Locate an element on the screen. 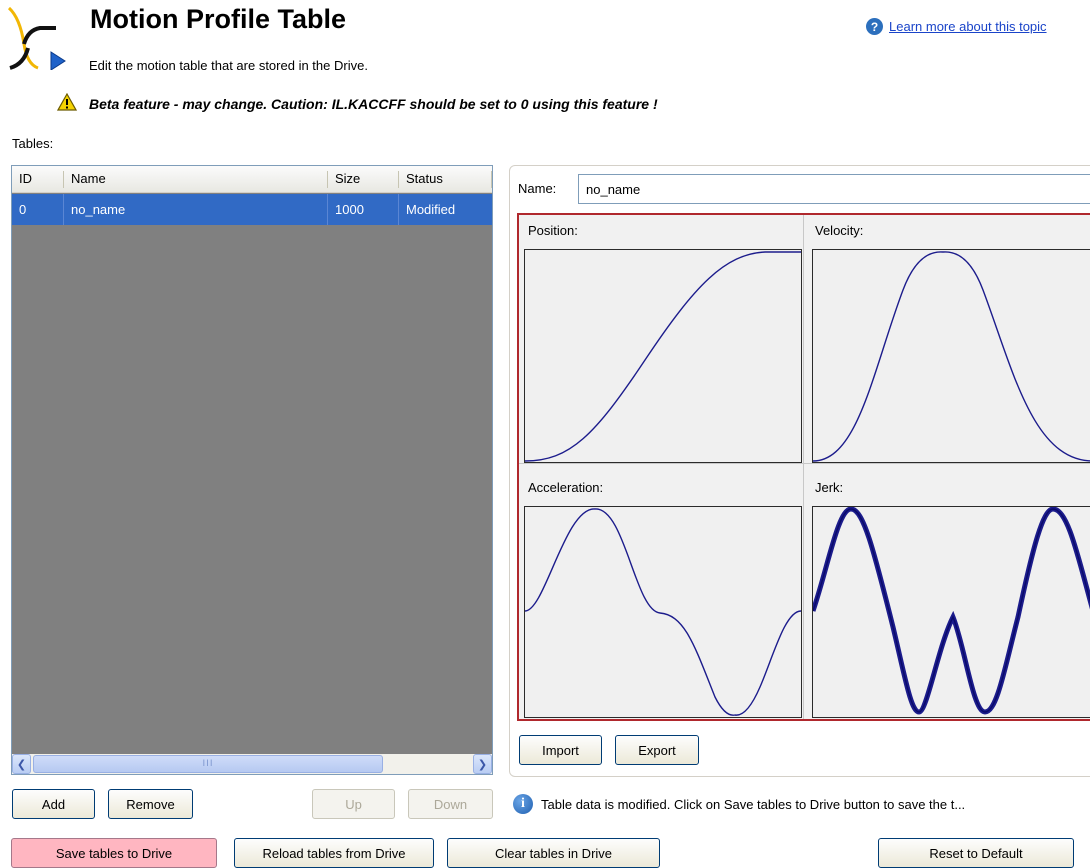 The width and height of the screenshot is (1090, 868). velocity-curve is located at coordinates (951, 356).